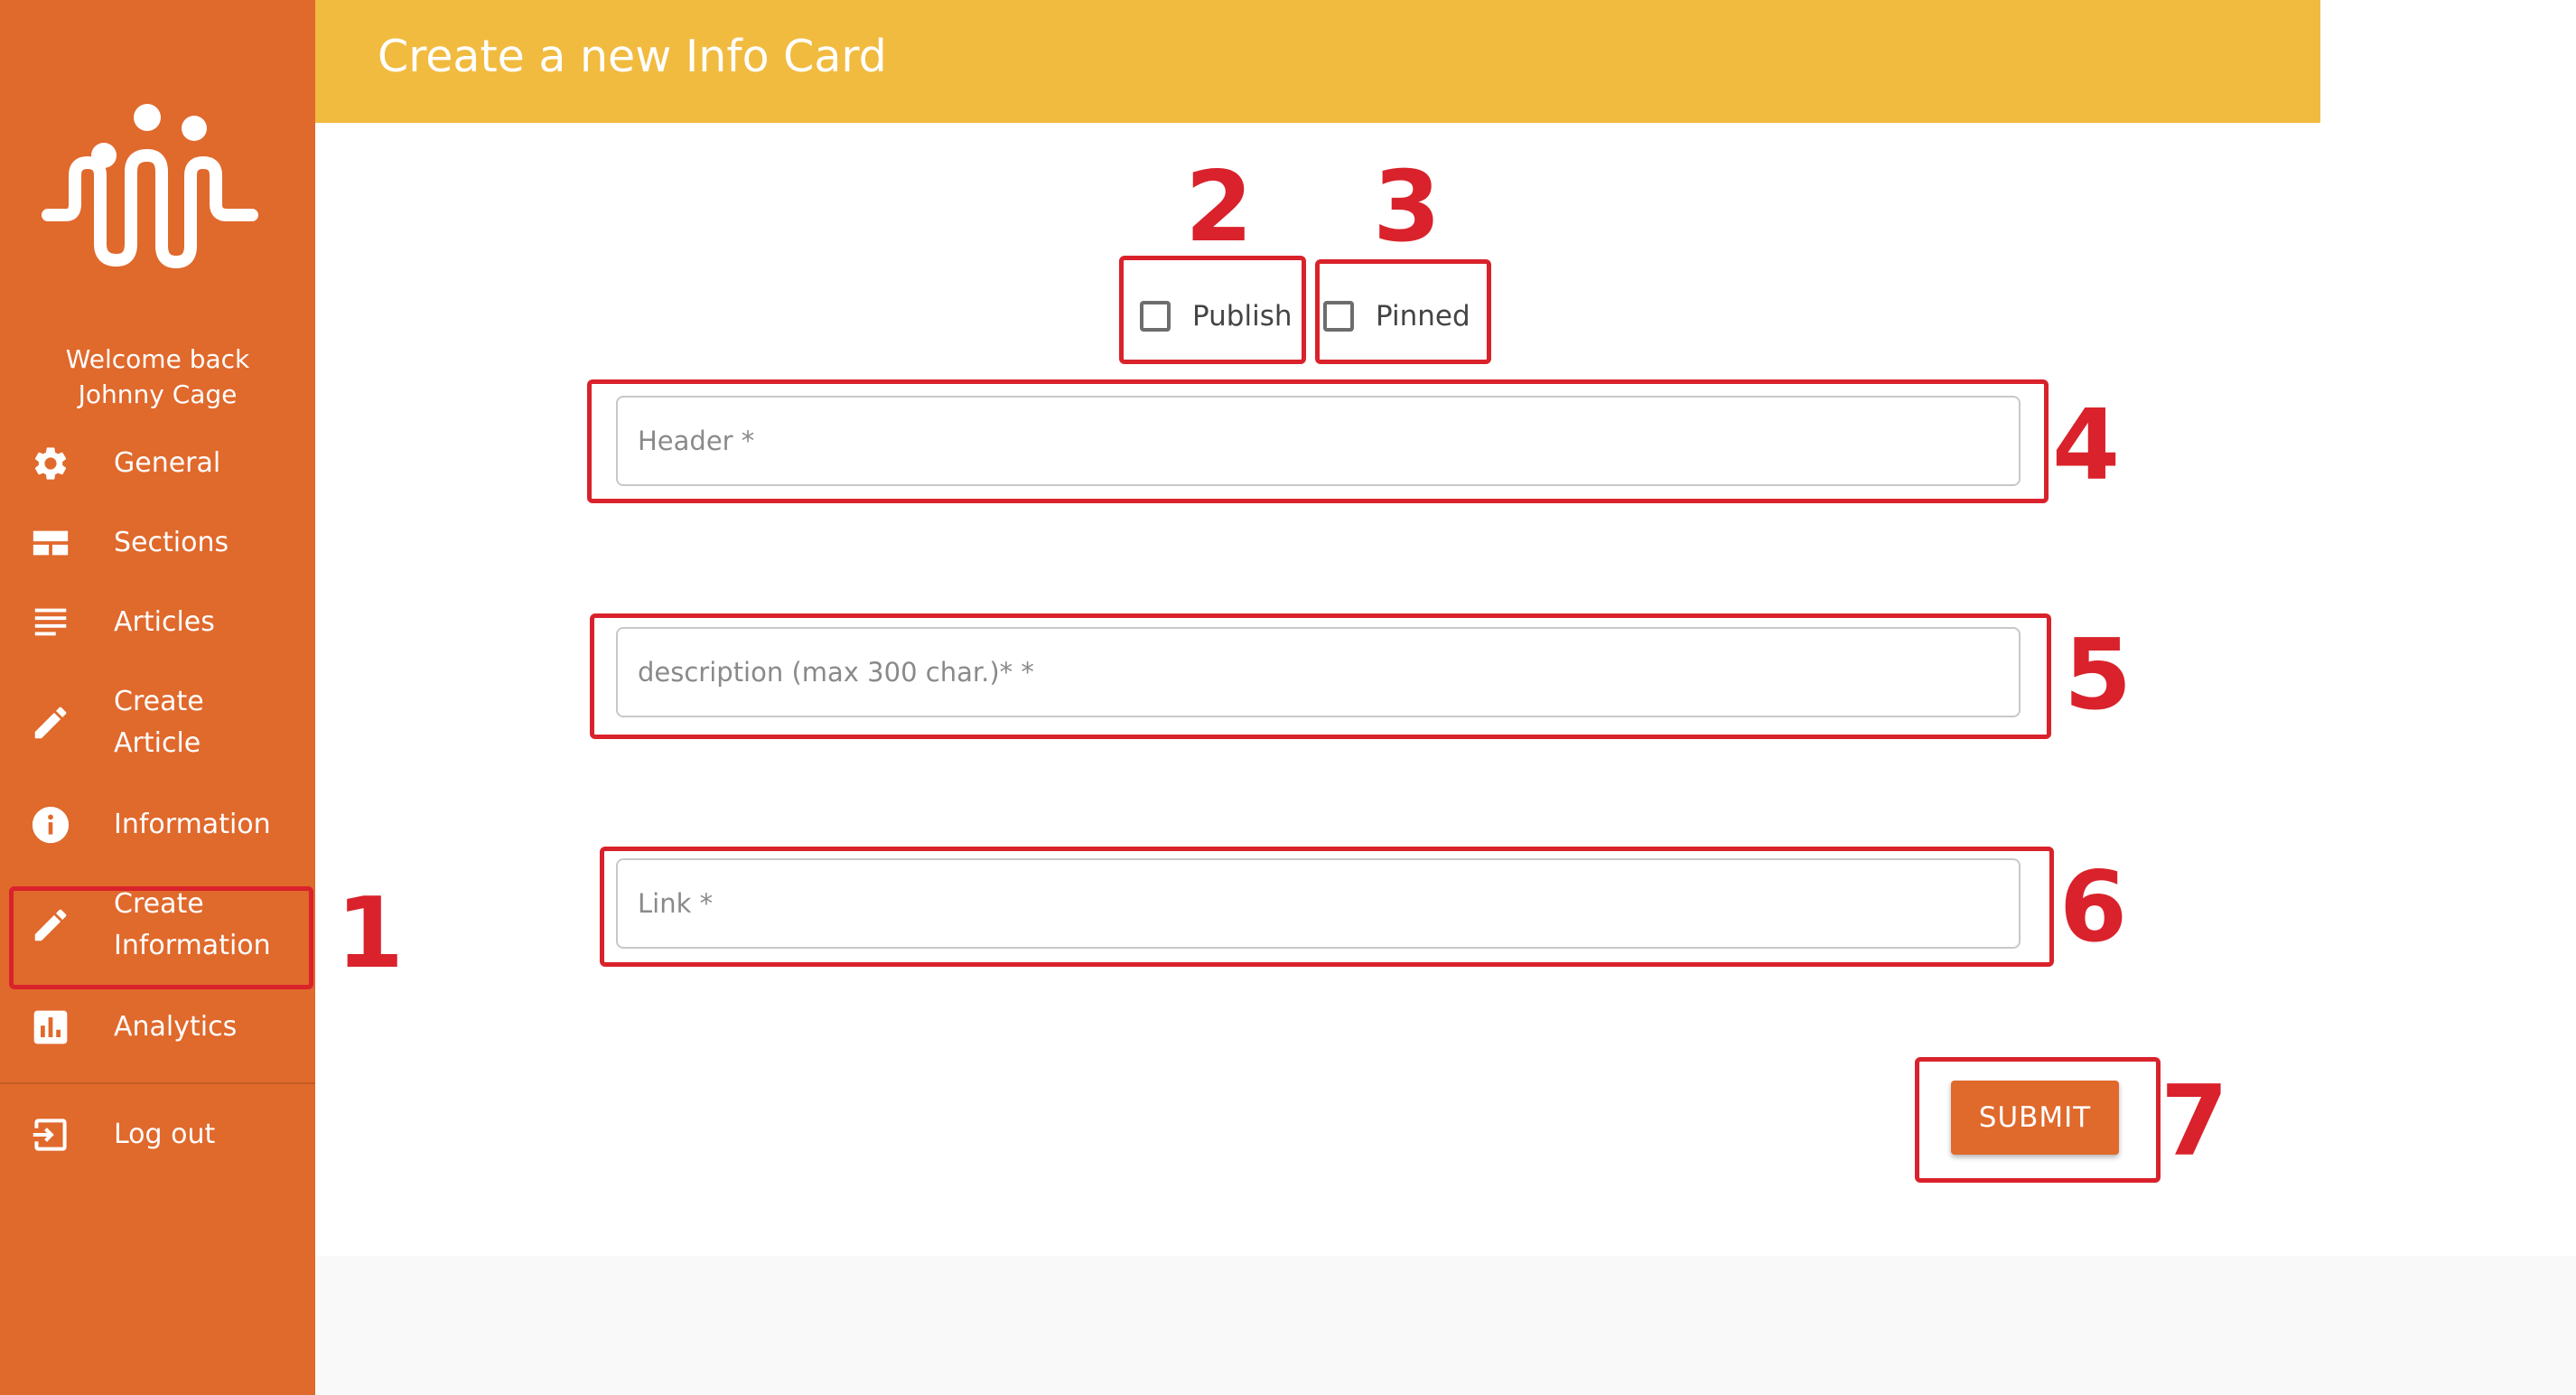  I want to click on sidebar-item-label: Information, so click(192, 824).